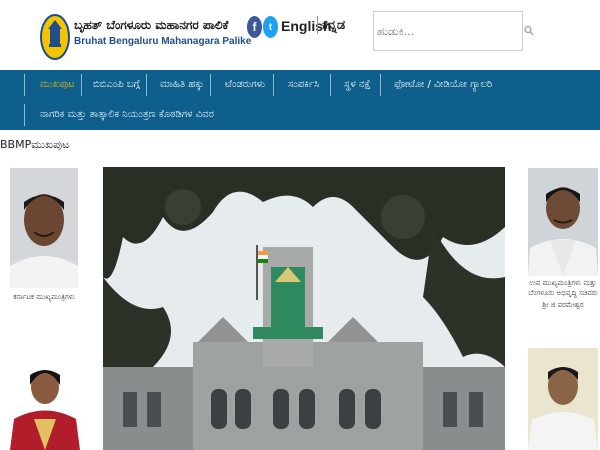 This screenshot has height=450, width=600. I want to click on nav-rti: ಮಾಹಿತಿ ಹಕ್ಕು, so click(182, 85).